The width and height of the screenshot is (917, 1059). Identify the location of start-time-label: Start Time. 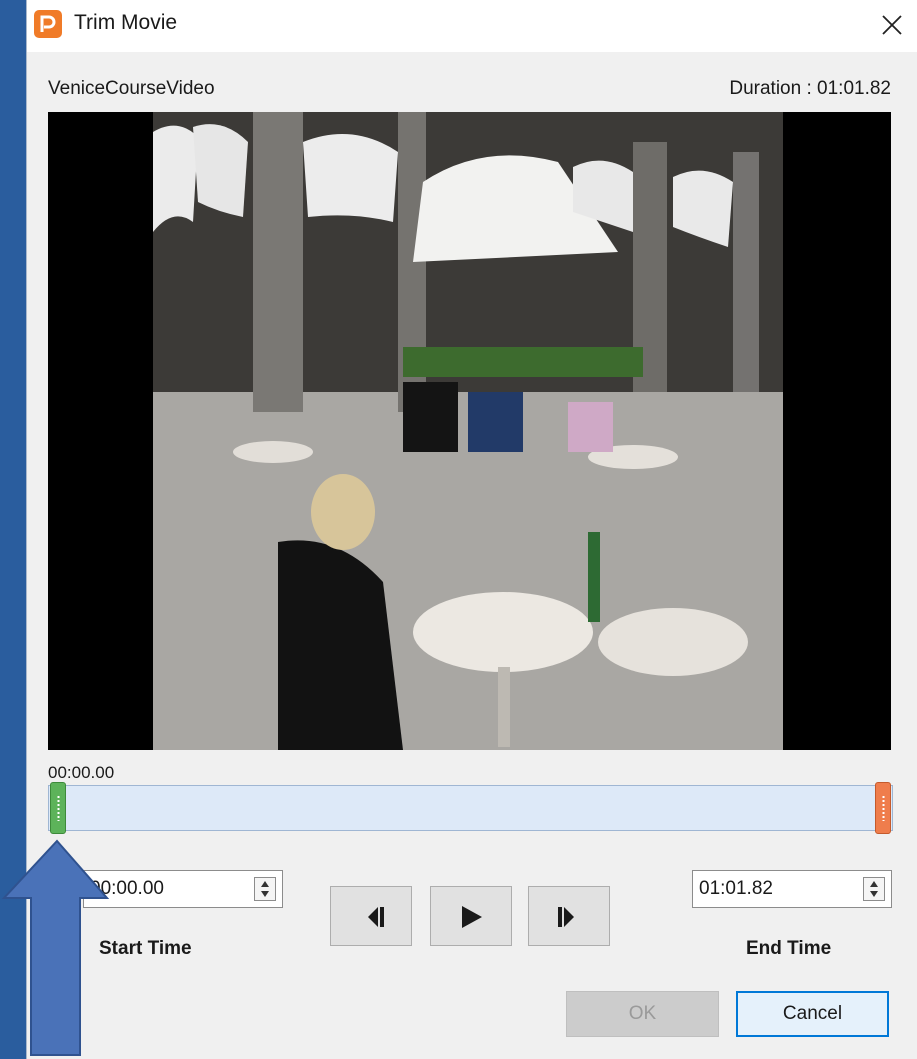
(145, 948).